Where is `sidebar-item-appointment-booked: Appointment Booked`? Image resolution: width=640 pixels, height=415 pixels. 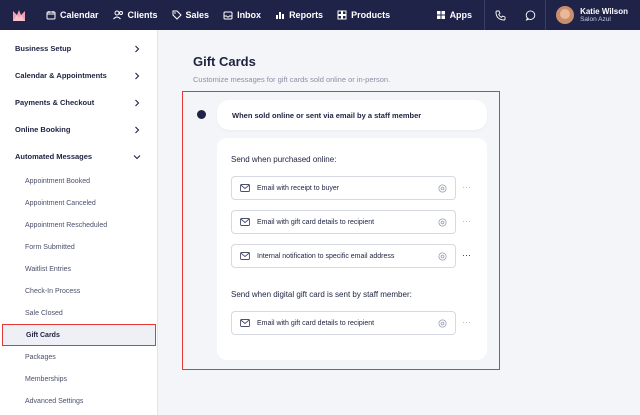
sidebar-item-appointment-booked: Appointment Booked is located at coordinates (78, 181).